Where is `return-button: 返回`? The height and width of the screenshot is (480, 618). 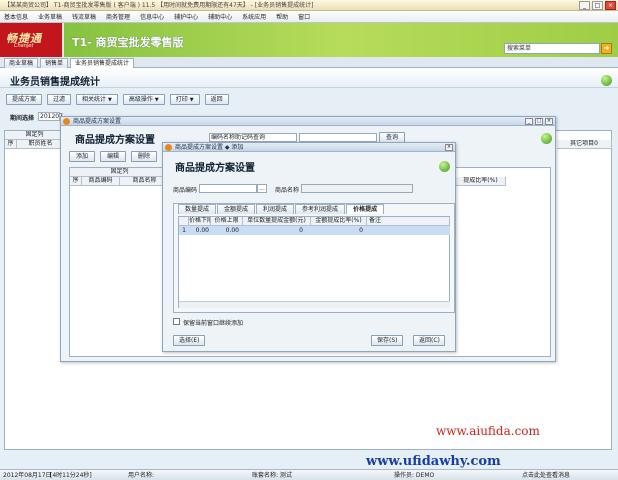 return-button: 返回 is located at coordinates (216, 99).